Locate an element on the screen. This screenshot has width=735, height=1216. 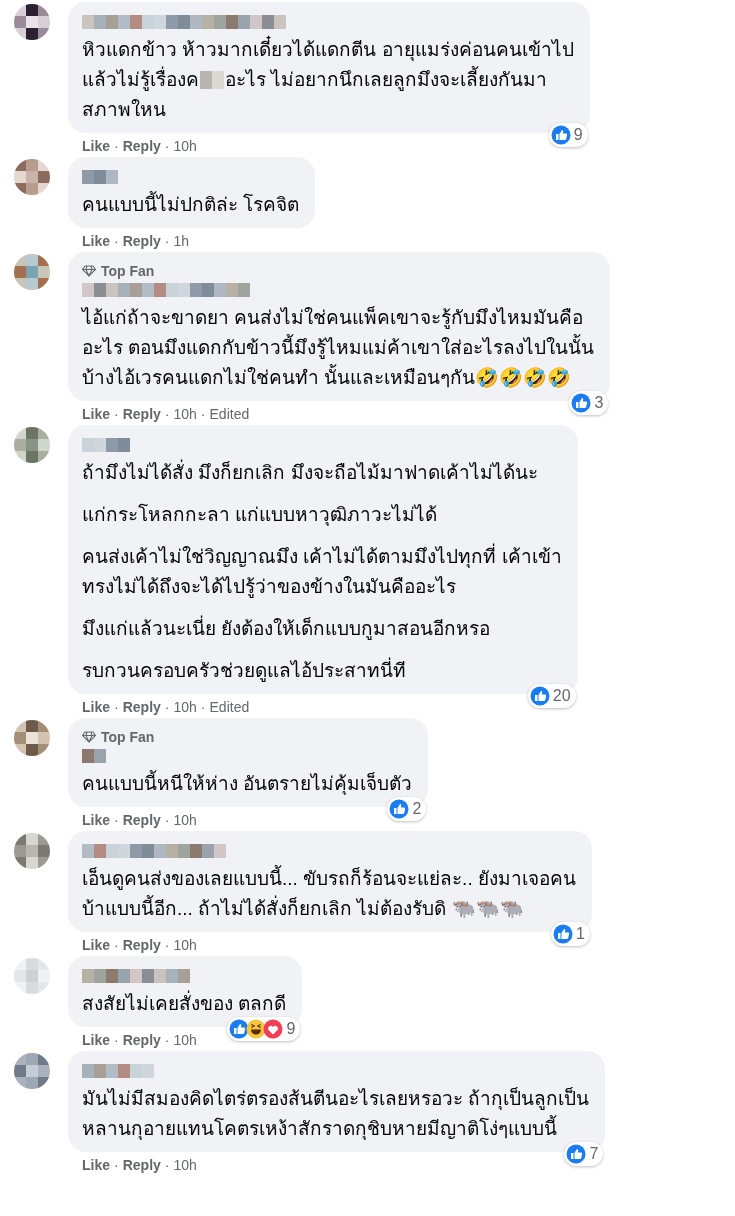
reaction-count-badge: 7 is located at coordinates (584, 1154).